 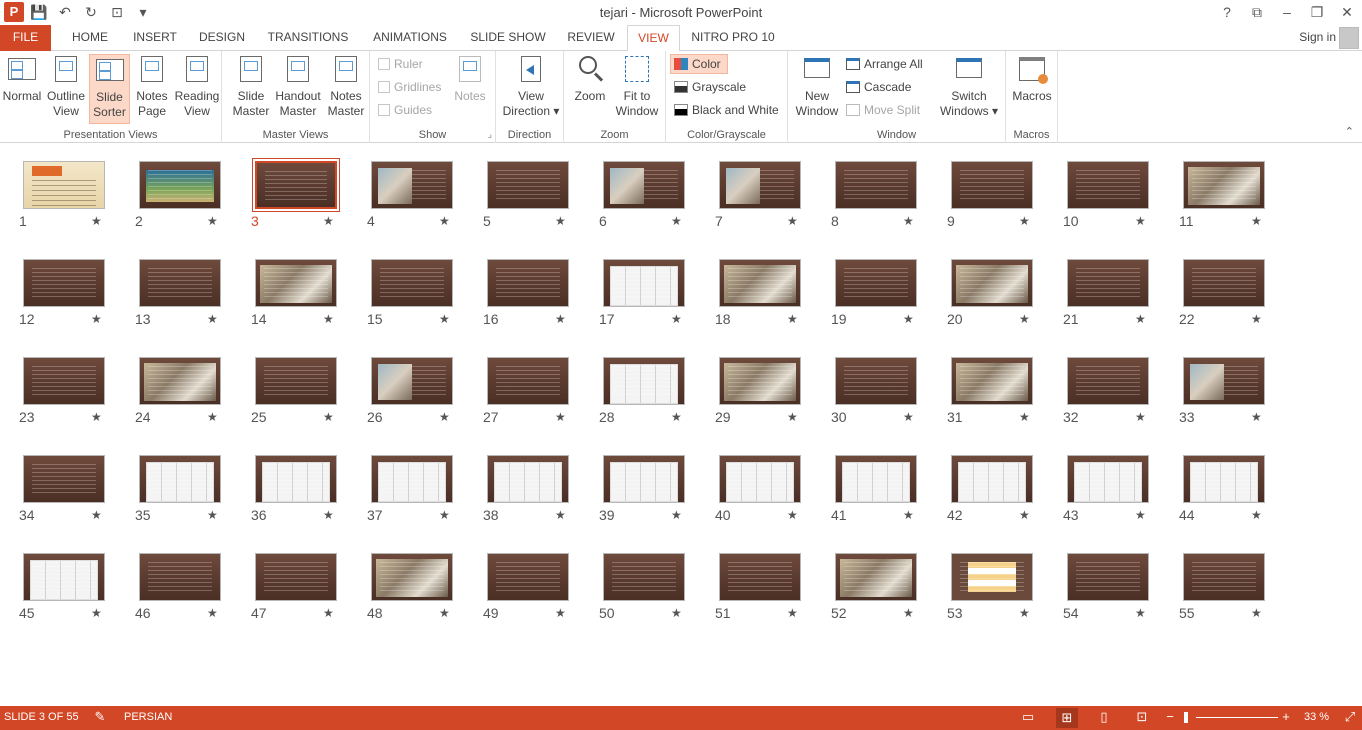 What do you see at coordinates (191, 600) in the screenshot?
I see `slide-thumbnail-46: 46 ★` at bounding box center [191, 600].